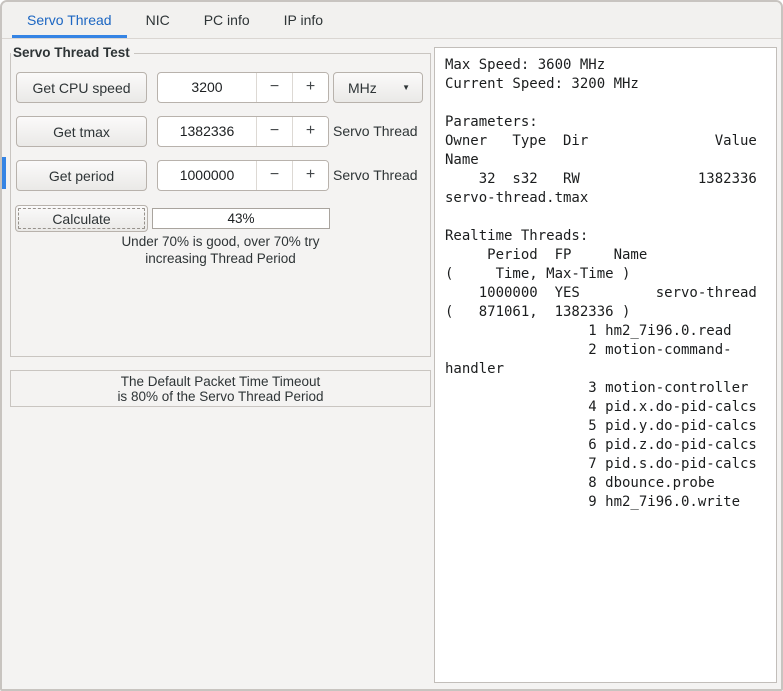 The image size is (783, 691). I want to click on load-percentage-field: 43%, so click(241, 218).